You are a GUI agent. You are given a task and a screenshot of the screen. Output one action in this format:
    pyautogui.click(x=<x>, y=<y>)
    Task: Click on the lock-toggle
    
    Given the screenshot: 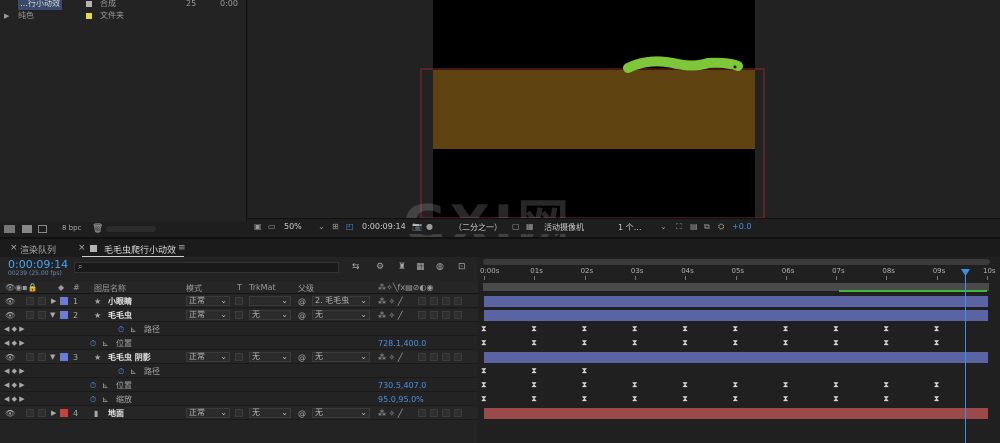 What is the action you would take?
    pyautogui.click(x=42, y=413)
    